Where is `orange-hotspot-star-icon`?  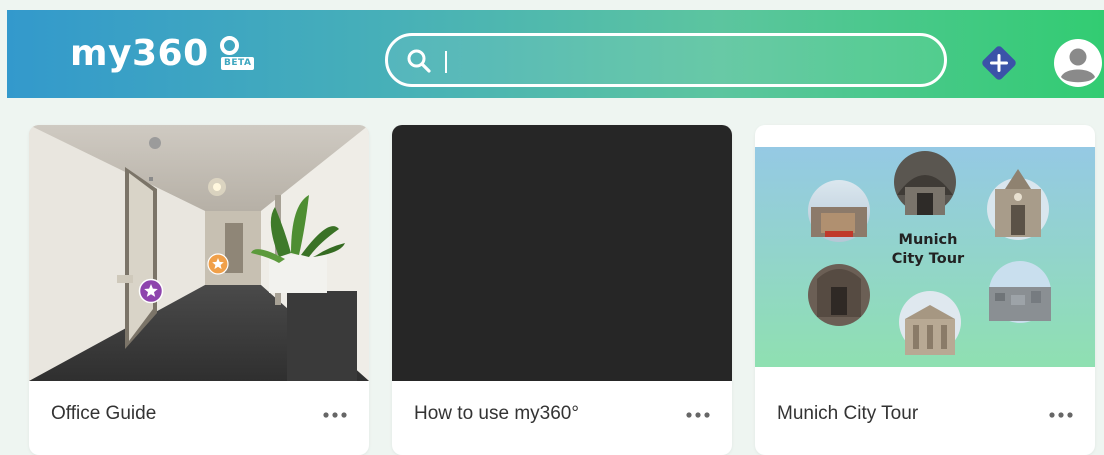 orange-hotspot-star-icon is located at coordinates (218, 264).